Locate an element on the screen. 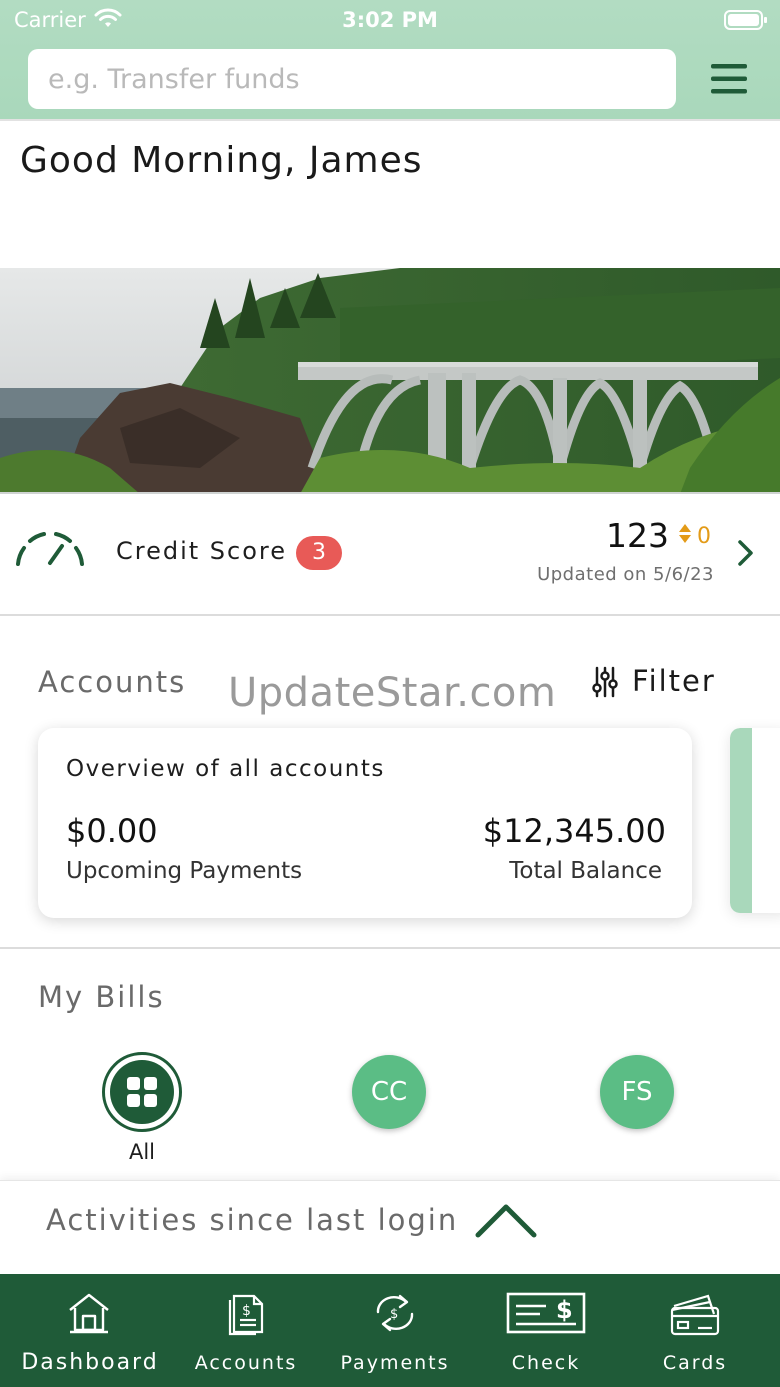  my-bills-title: My Bills is located at coordinates (101, 997).